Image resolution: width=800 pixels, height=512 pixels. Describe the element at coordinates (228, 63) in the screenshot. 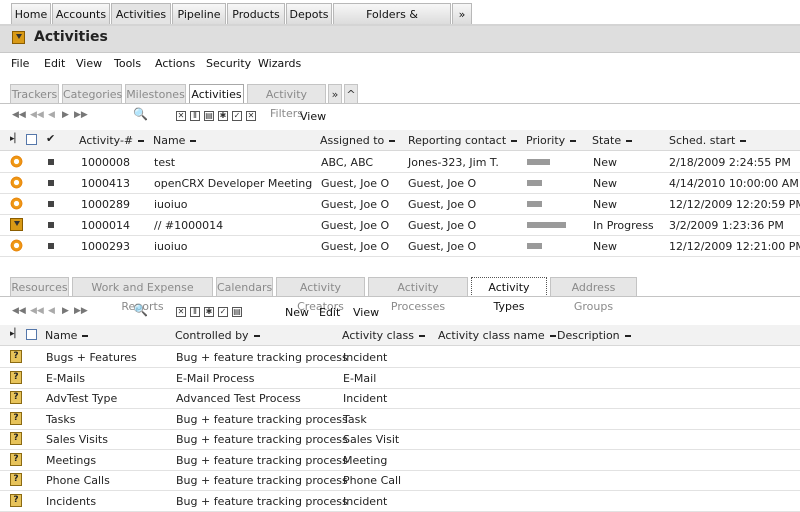

I see `menu-security: Security` at that location.